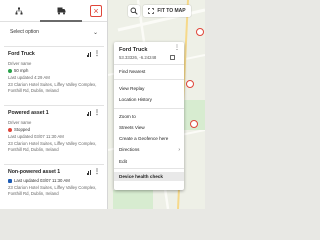 Image resolution: width=320 pixels, height=240 pixels. What do you see at coordinates (144, 138) in the screenshot?
I see `menu-item-label: Create a Geofence here` at bounding box center [144, 138].